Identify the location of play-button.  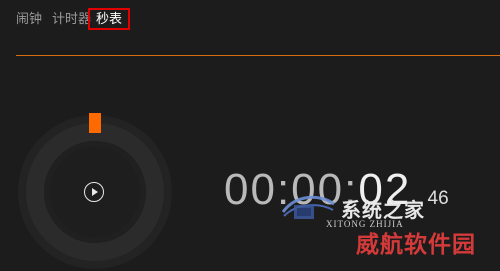
(94, 192).